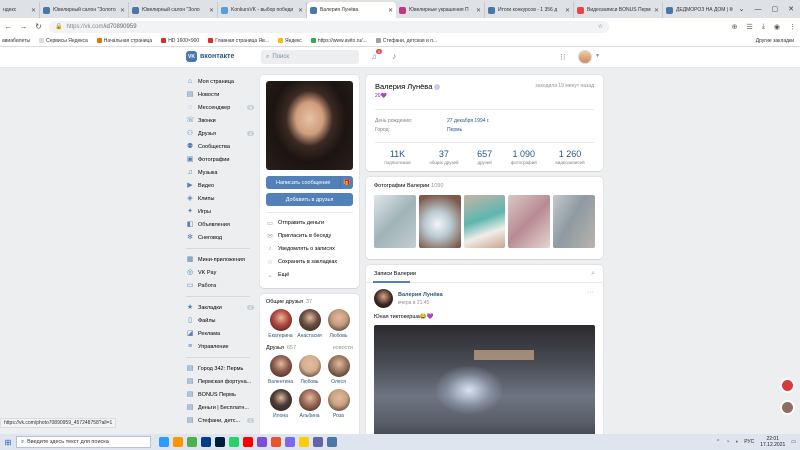 The image size is (800, 450). I want to click on profile-action: ☆ Сохранить в закладках, so click(309, 261).